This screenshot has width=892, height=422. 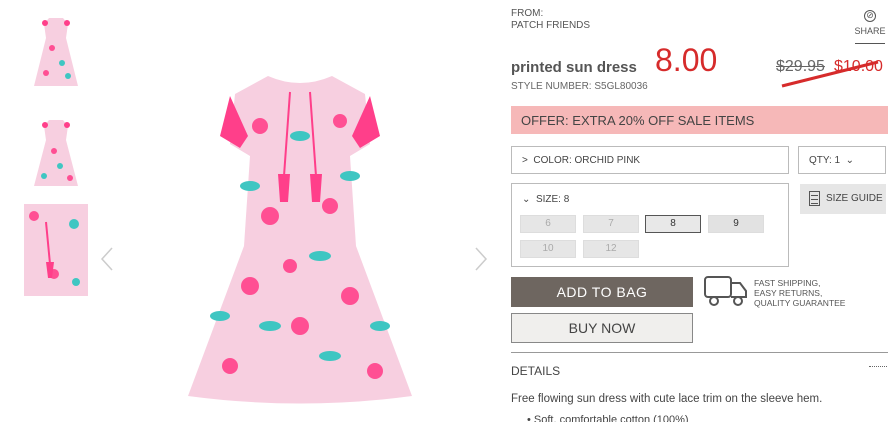 What do you see at coordinates (854, 198) in the screenshot?
I see `size-guide-label: SIZE GUIDE` at bounding box center [854, 198].